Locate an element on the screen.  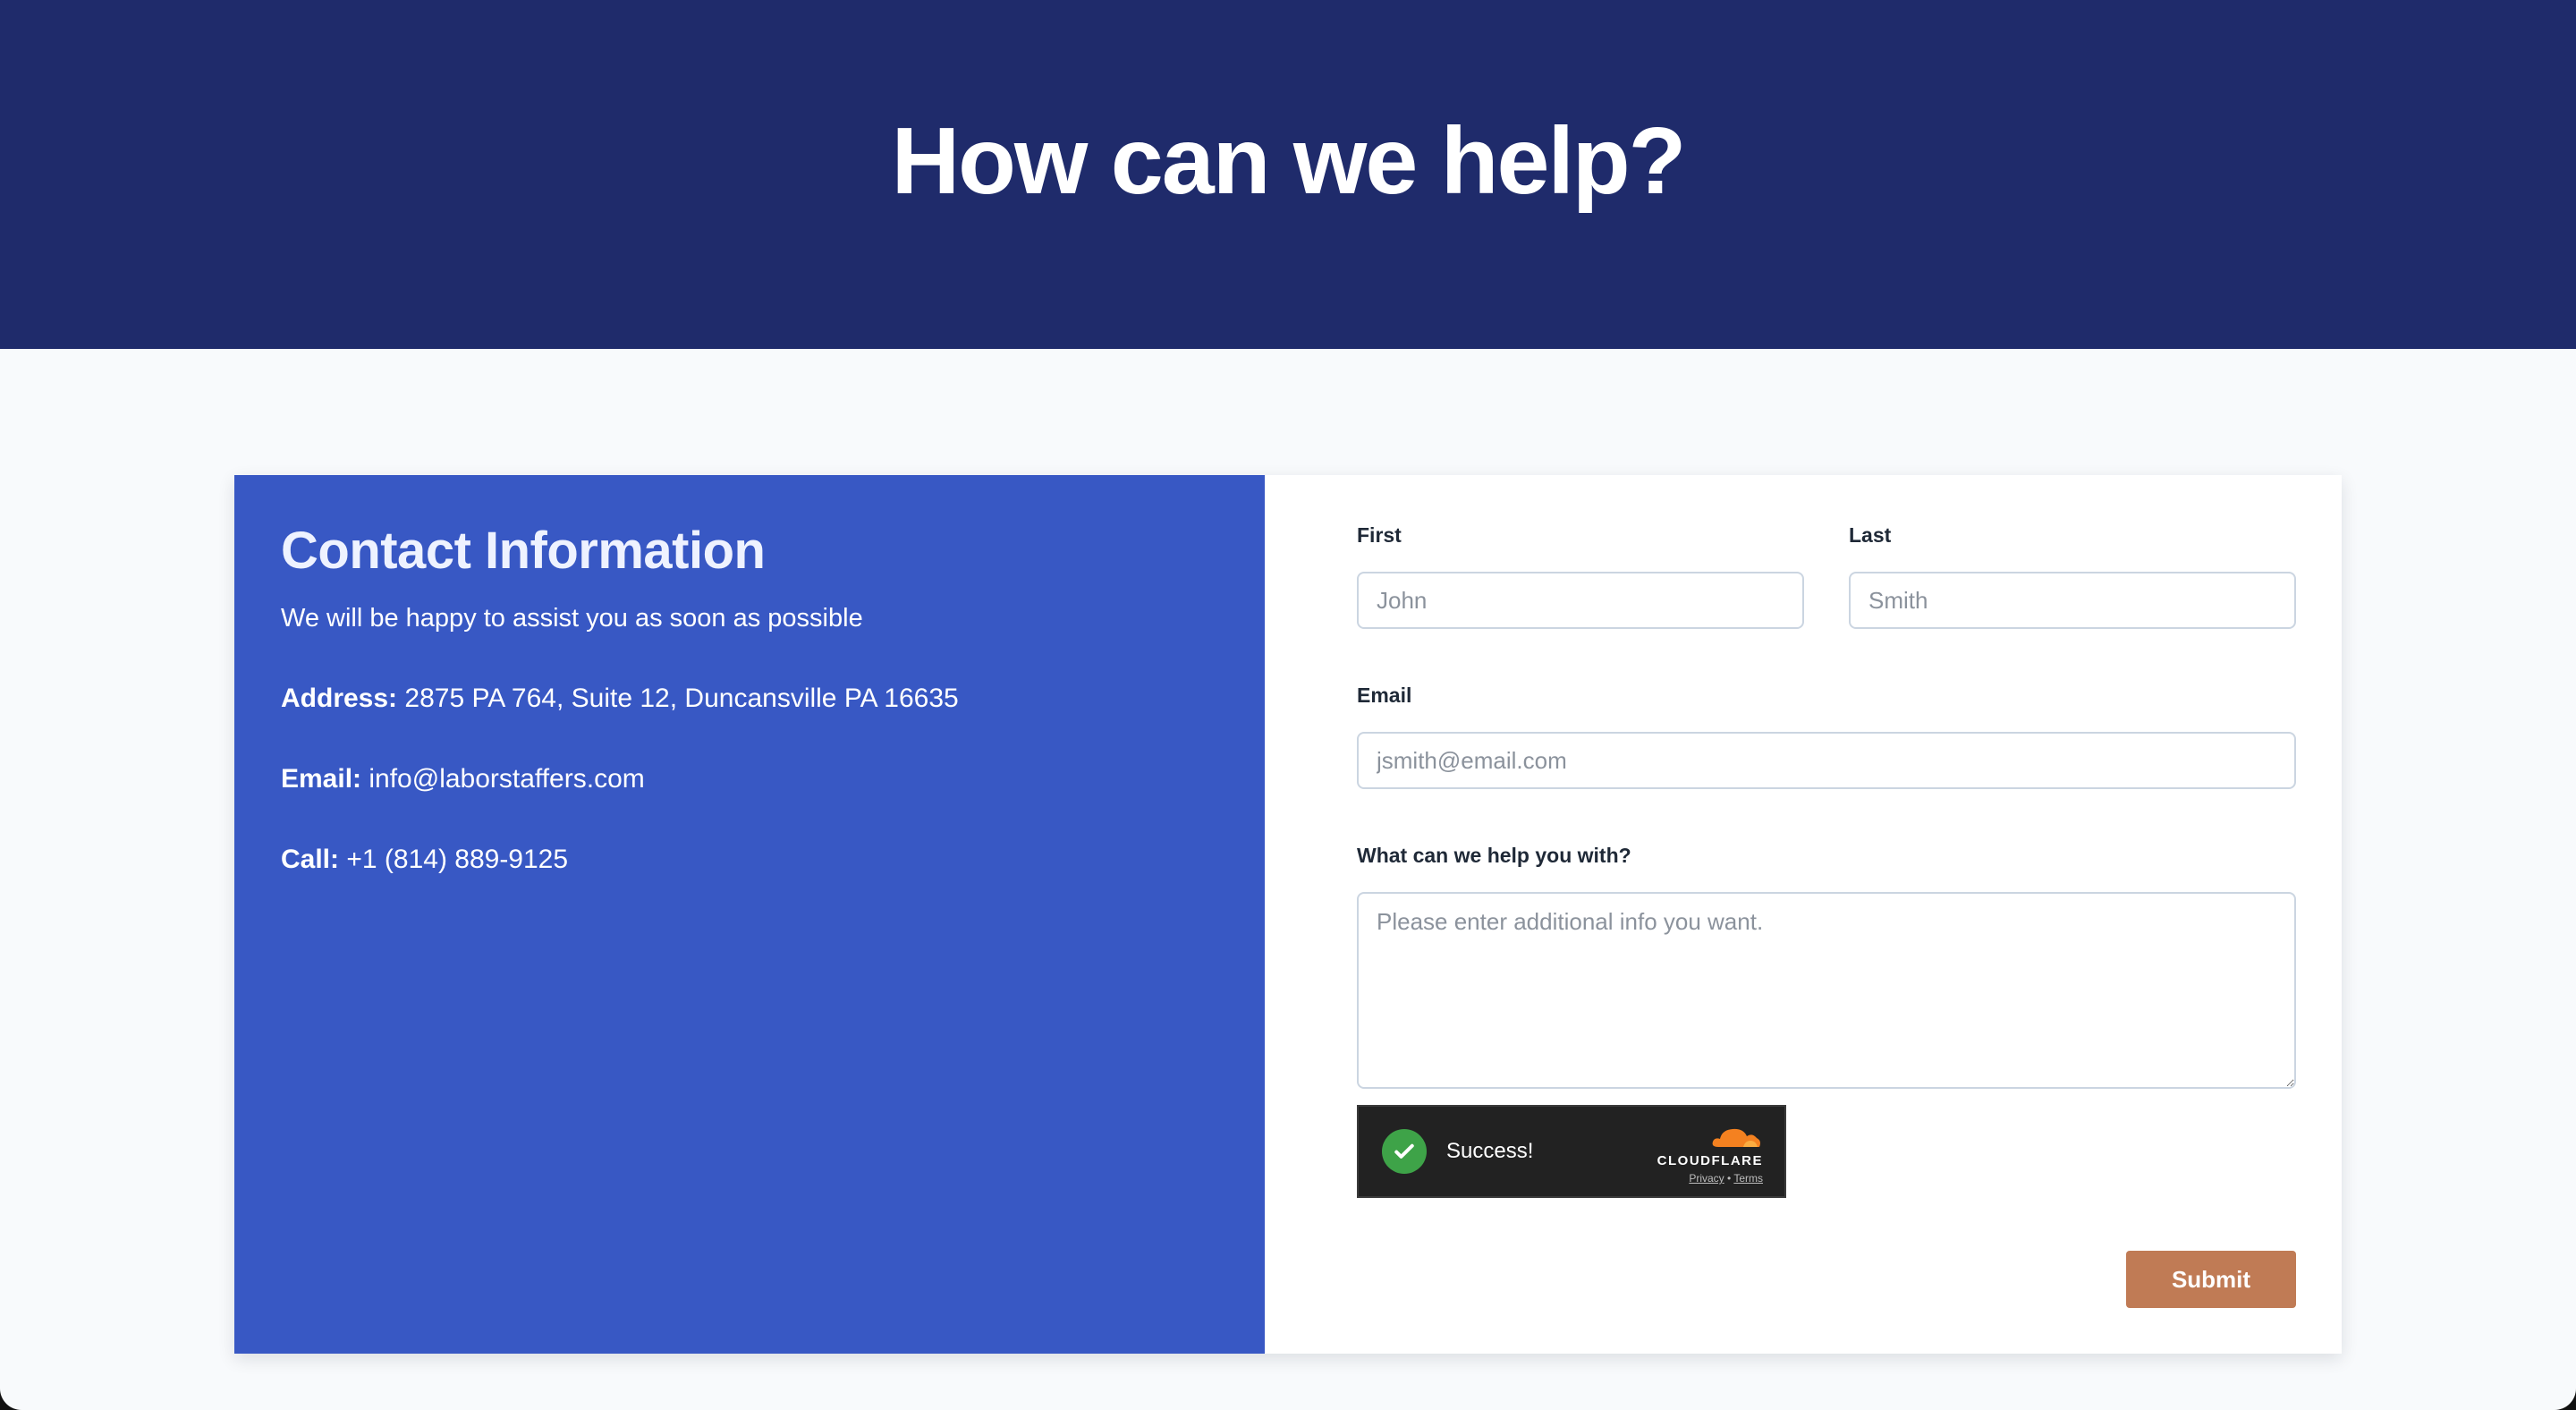
cloudflare-wordmark: CLOUDFLARE is located at coordinates (1710, 1160).